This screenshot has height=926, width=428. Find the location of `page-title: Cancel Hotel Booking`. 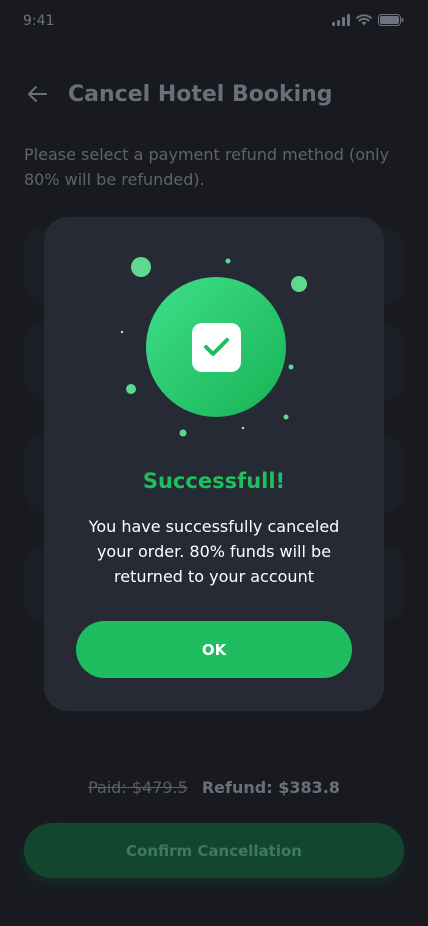

page-title: Cancel Hotel Booking is located at coordinates (200, 94).